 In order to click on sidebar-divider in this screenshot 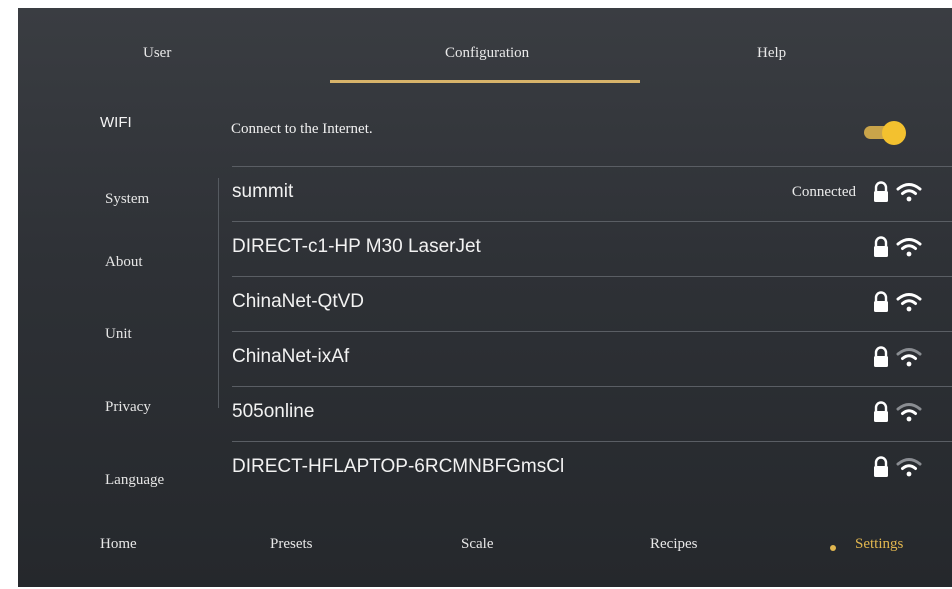, I will do `click(218, 293)`.